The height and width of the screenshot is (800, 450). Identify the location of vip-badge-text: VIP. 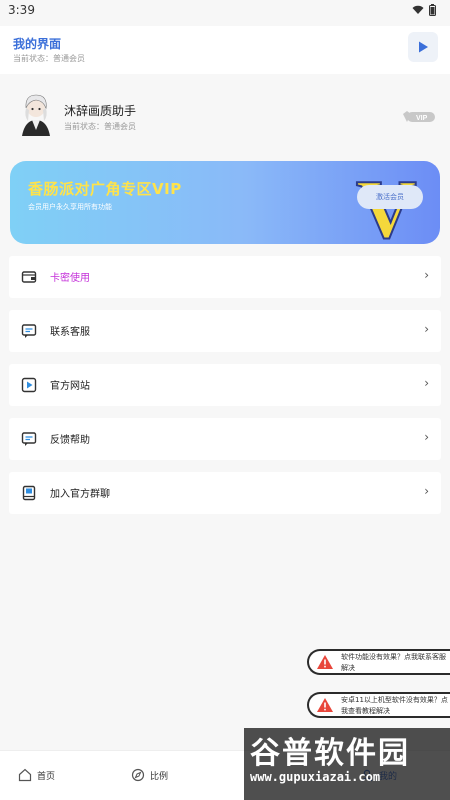
(422, 118).